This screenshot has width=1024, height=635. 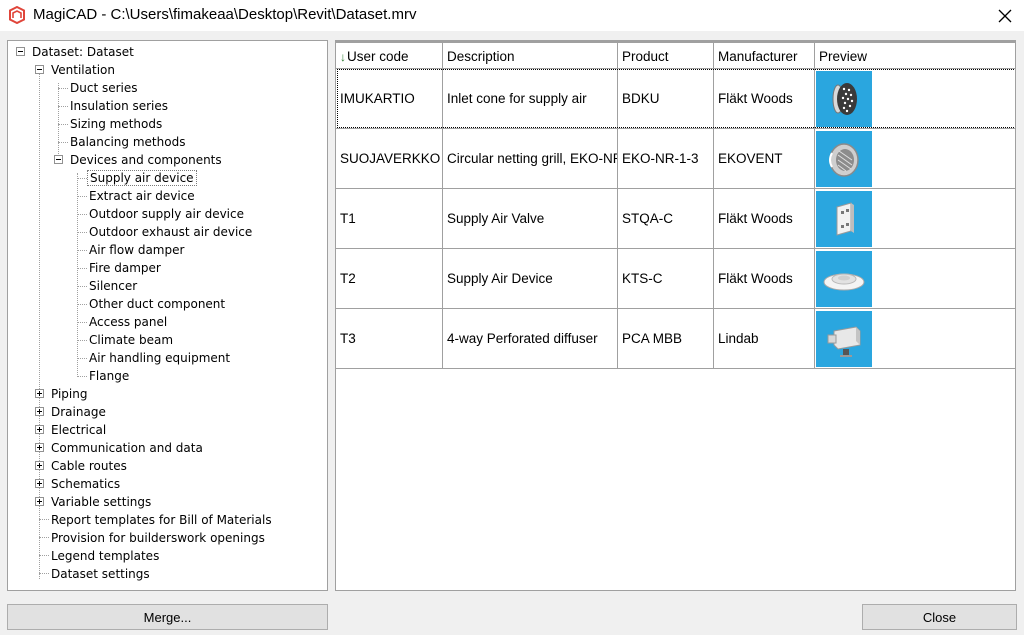 I want to click on cell-product: PCA MBB, so click(x=666, y=339).